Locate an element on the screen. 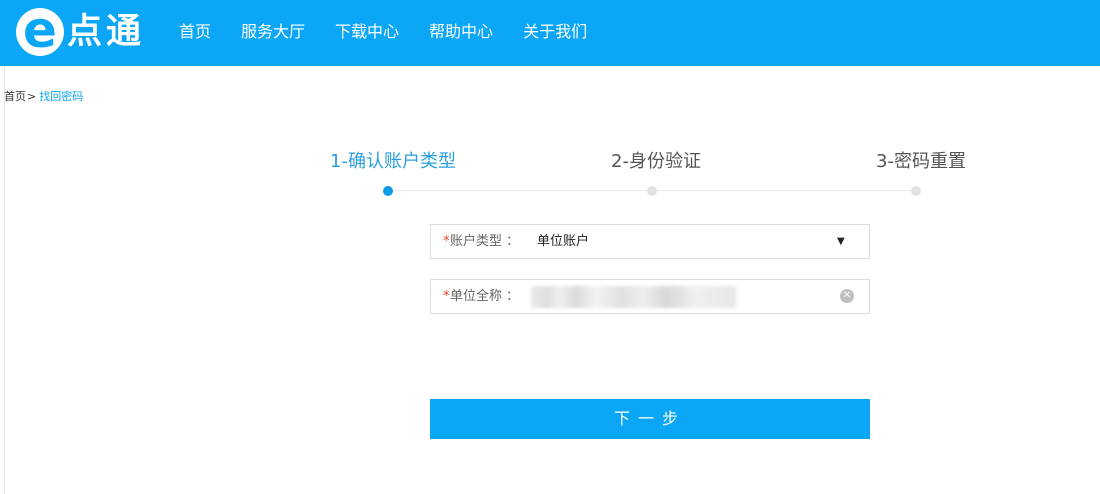 The image size is (1100, 494). step-1-dot is located at coordinates (388, 191).